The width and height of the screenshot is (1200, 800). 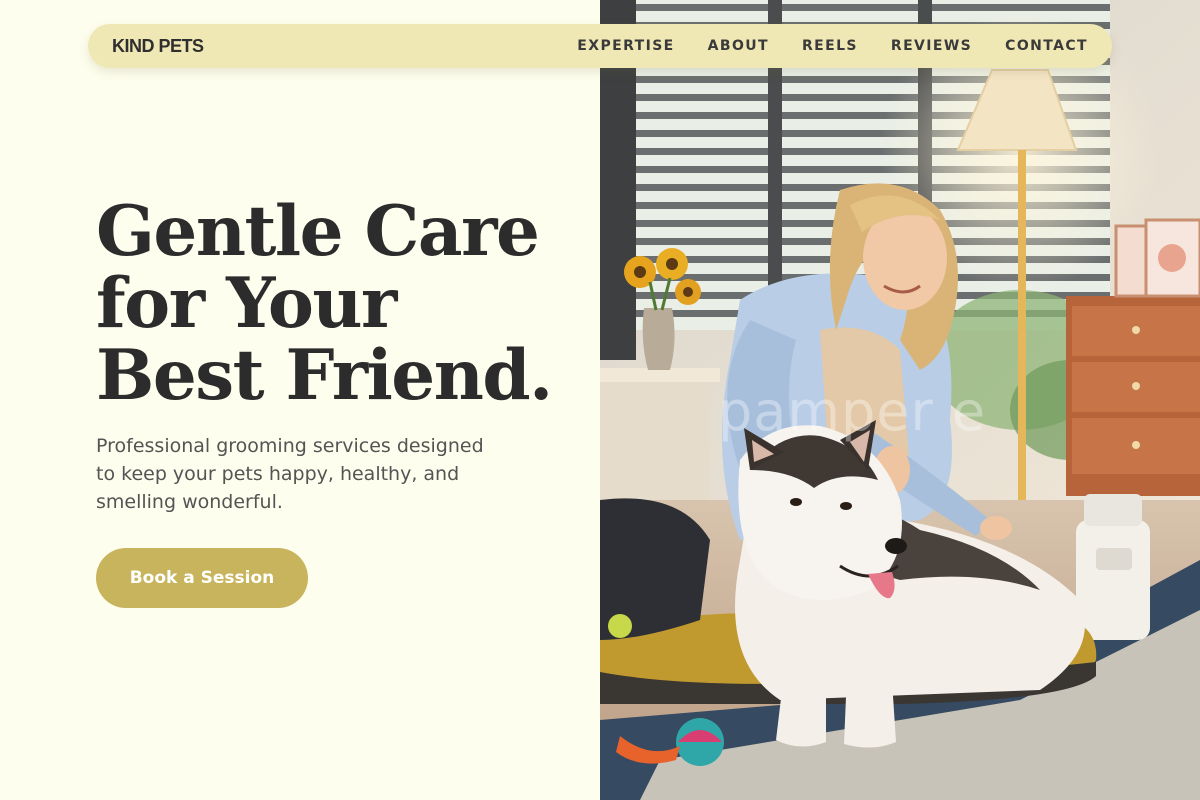 What do you see at coordinates (278, 474) in the screenshot?
I see `hero-subtitle-line: to keep your pets happy, healthy, and` at bounding box center [278, 474].